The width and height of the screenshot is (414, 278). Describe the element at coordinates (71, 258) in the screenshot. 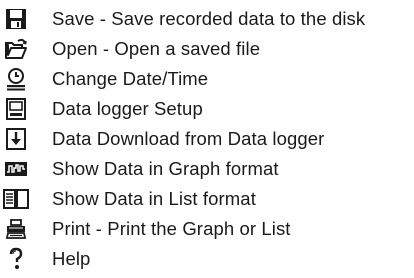

I see `legend-item-label: Help` at that location.